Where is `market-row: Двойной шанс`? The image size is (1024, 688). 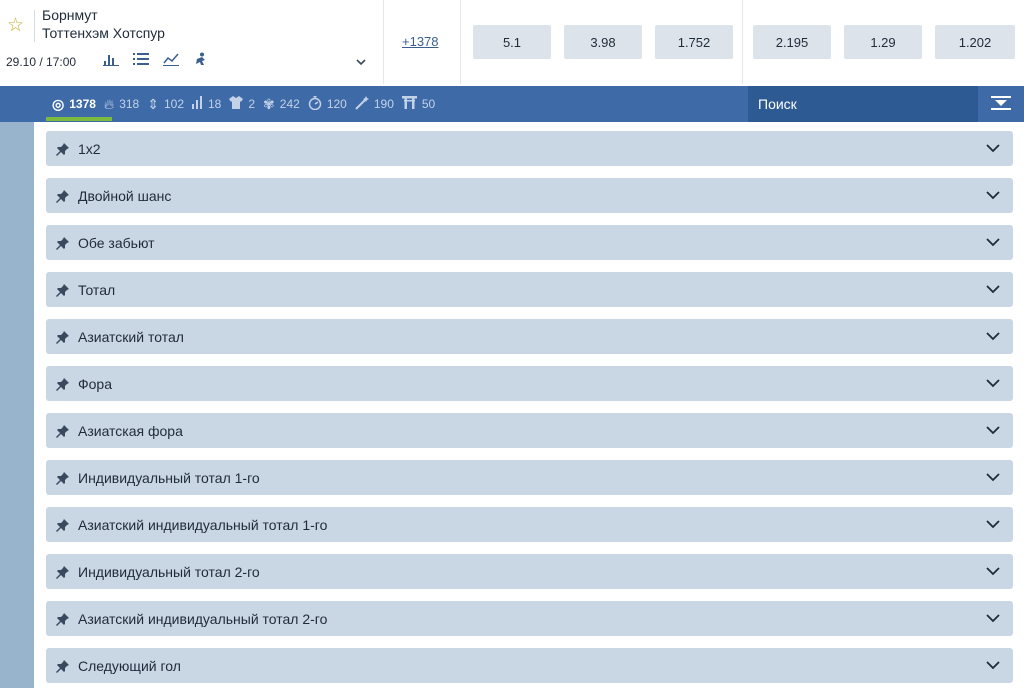
market-row: Двойной шанс is located at coordinates (529, 195).